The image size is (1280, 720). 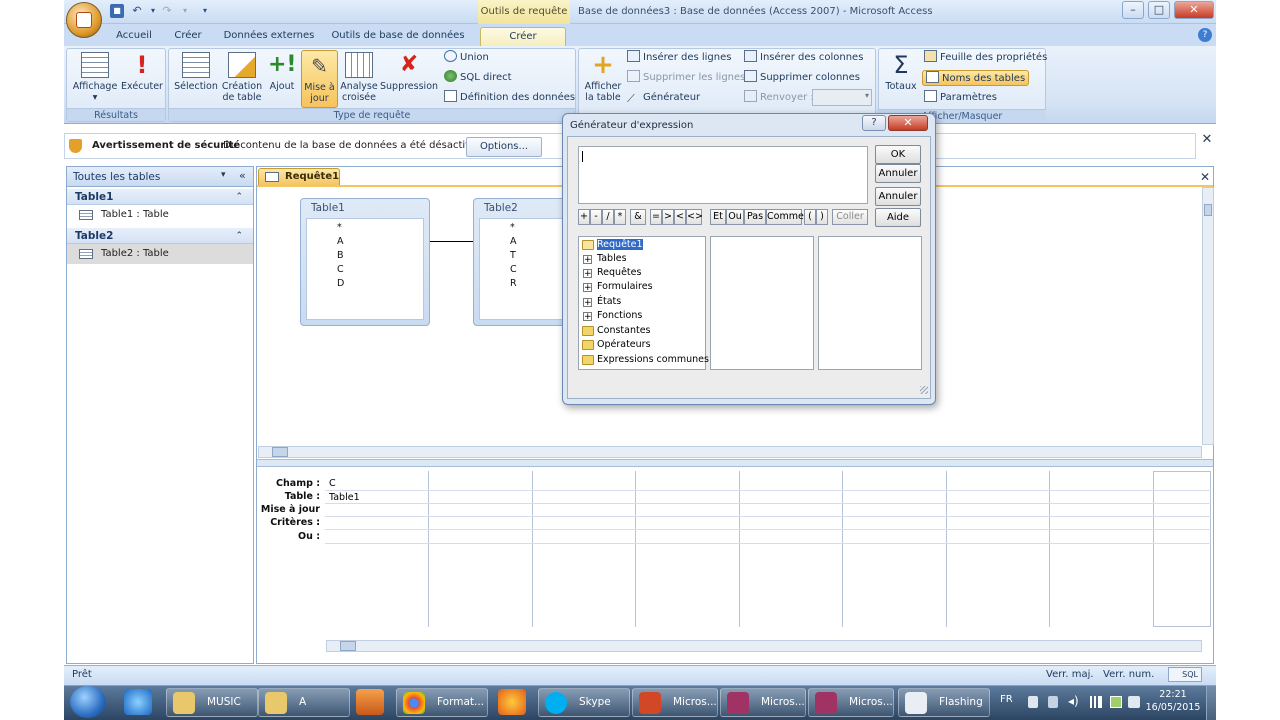 I want to click on coller-button: Coller, so click(x=850, y=217).